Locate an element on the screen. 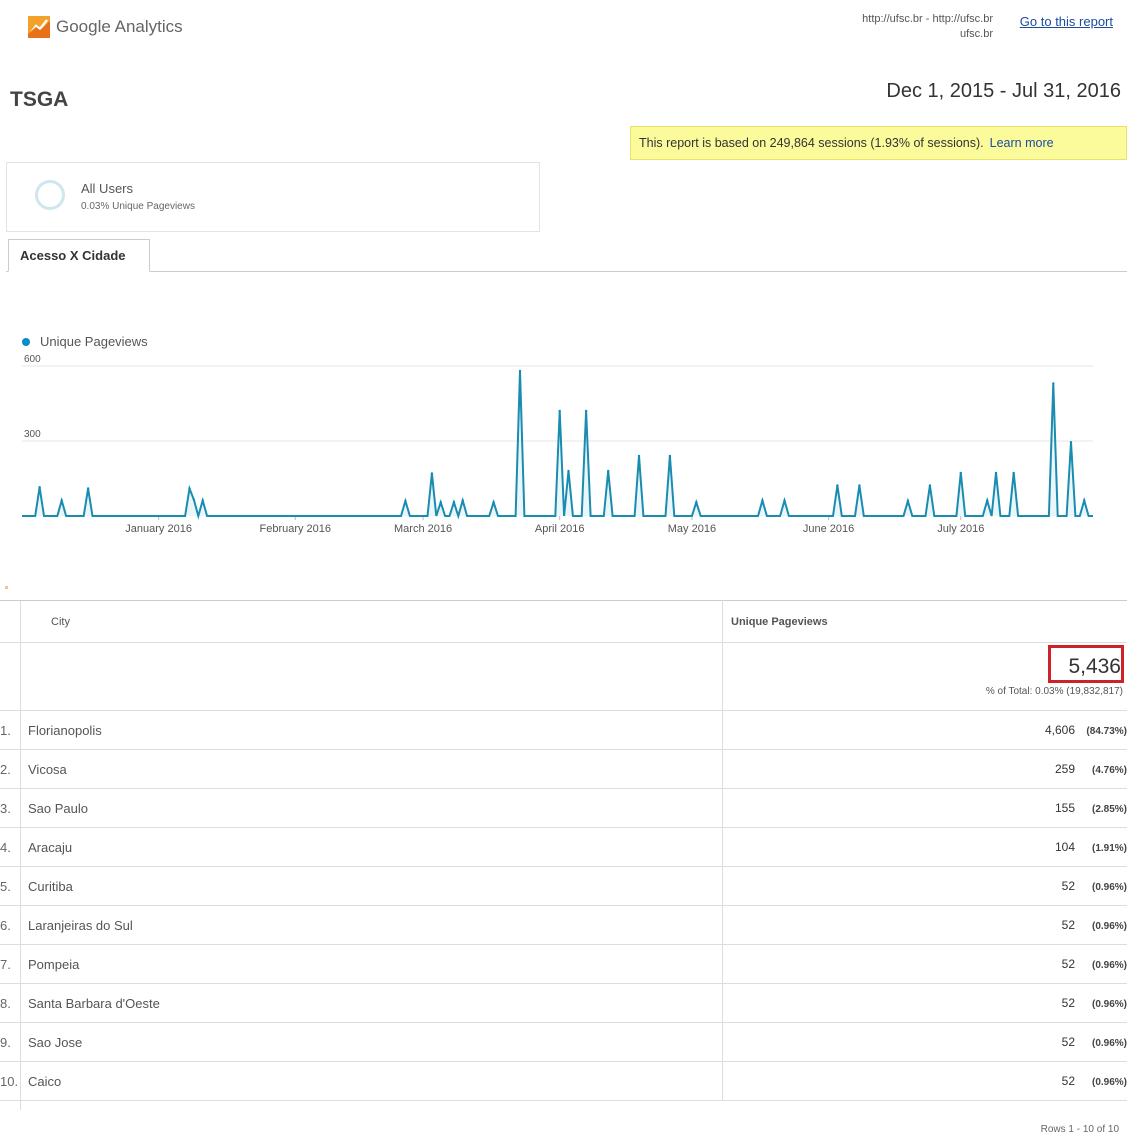 Image resolution: width=1127 pixels, height=1135 pixels. rank: 1. is located at coordinates (5, 730).